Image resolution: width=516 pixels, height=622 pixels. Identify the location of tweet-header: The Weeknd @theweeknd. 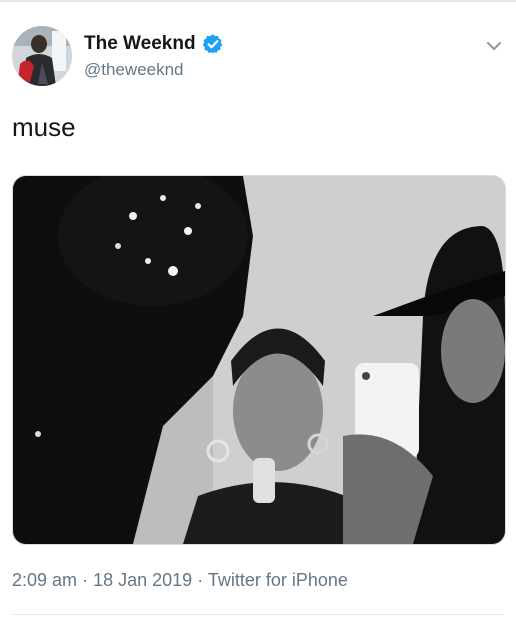
(258, 57).